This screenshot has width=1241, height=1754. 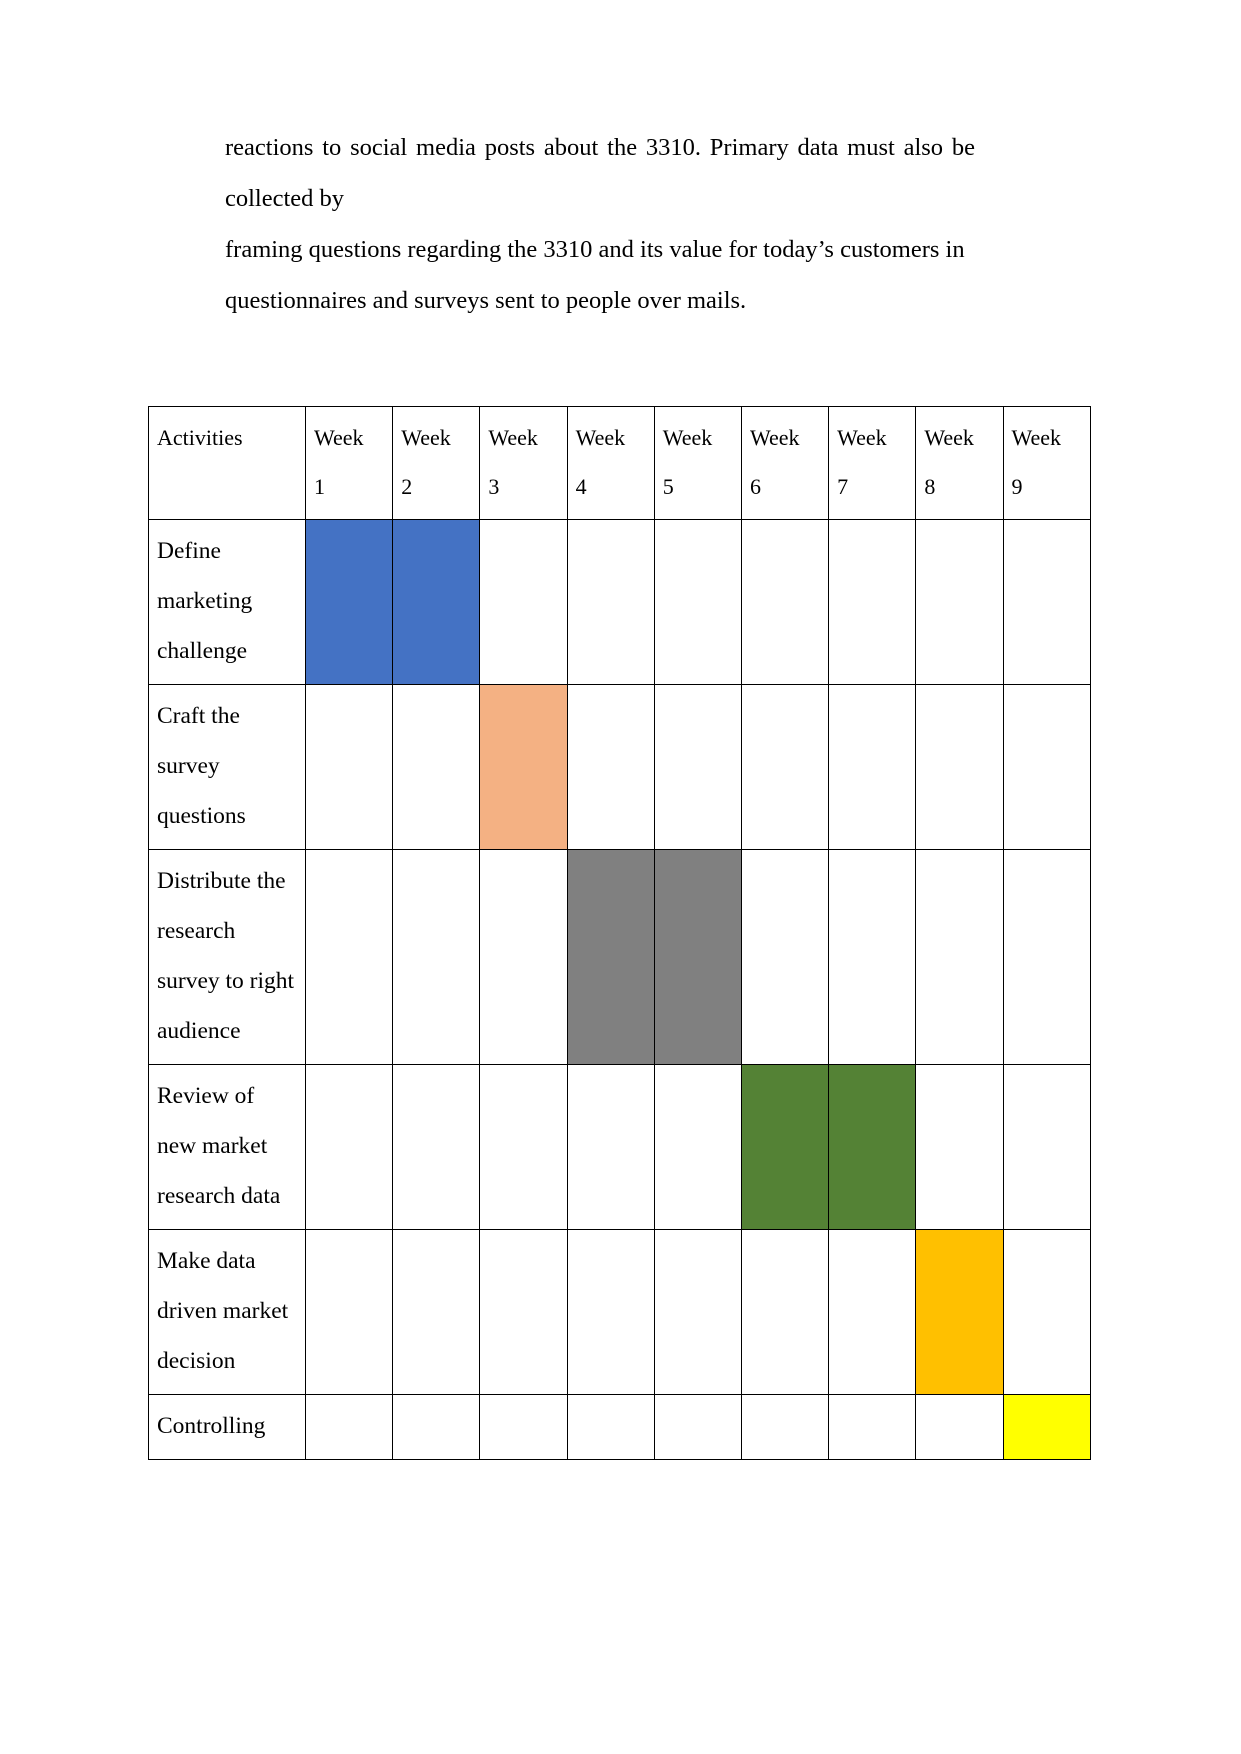 I want to click on activity-label: Define marketing challenge, so click(x=205, y=601).